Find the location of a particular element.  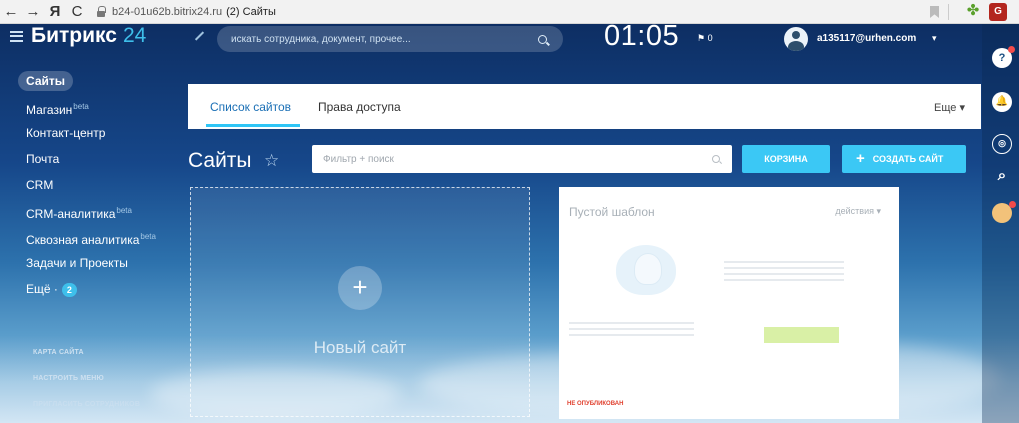

forward-button: → is located at coordinates (33, 12).